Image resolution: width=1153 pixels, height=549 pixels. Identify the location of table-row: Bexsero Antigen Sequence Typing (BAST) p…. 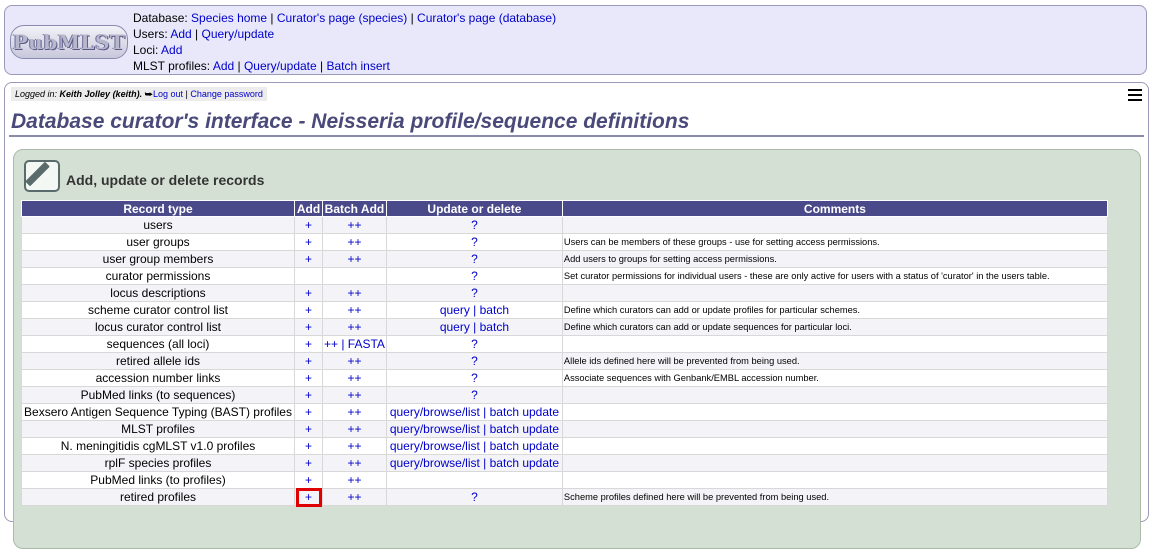
(564, 412).